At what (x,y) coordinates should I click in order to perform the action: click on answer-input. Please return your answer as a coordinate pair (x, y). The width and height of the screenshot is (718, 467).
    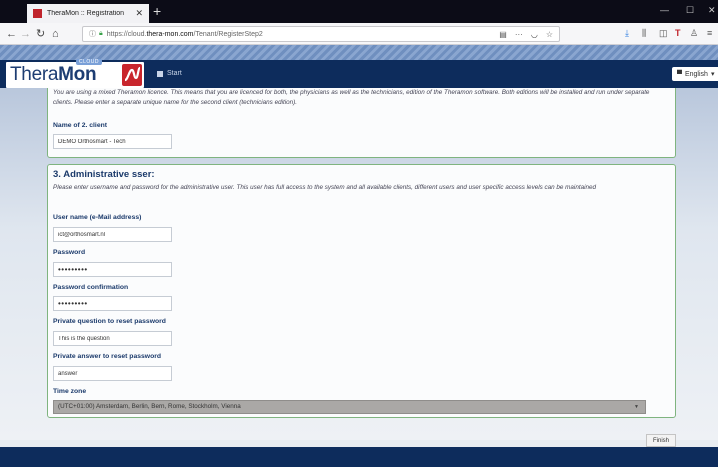
    Looking at the image, I should click on (112, 373).